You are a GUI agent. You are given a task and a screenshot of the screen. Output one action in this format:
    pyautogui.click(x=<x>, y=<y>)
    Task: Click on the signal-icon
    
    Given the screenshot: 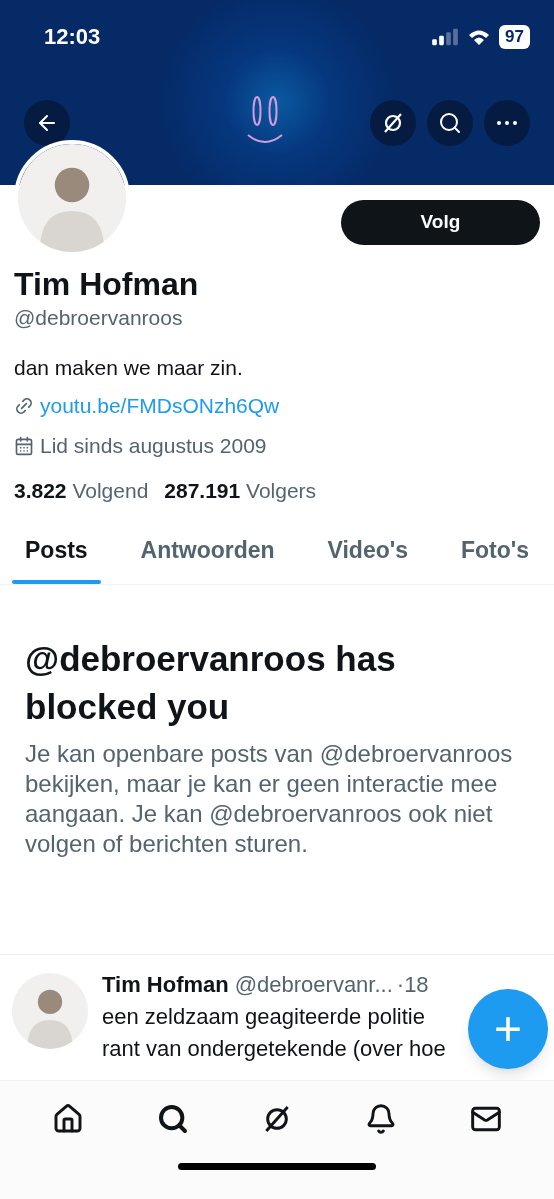 What is the action you would take?
    pyautogui.click(x=445, y=36)
    